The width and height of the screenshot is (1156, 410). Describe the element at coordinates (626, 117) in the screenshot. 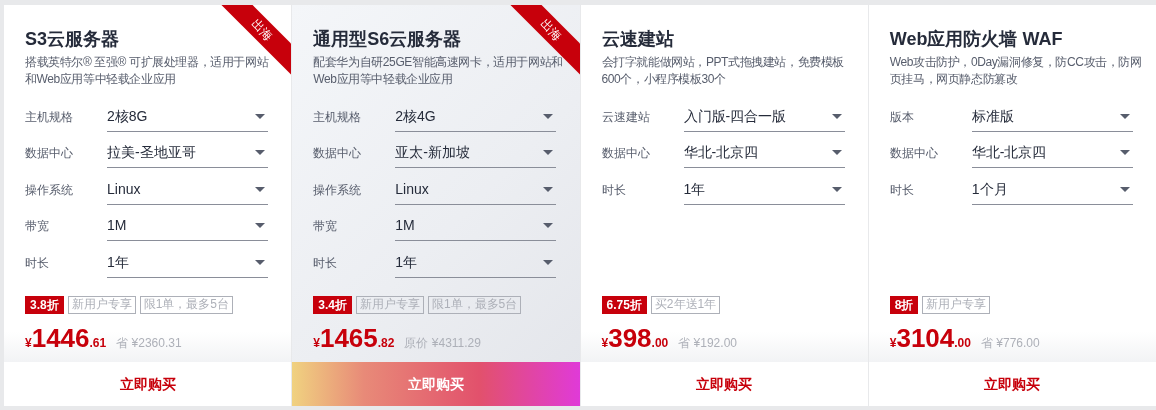

I see `option-label: 云速建站` at that location.